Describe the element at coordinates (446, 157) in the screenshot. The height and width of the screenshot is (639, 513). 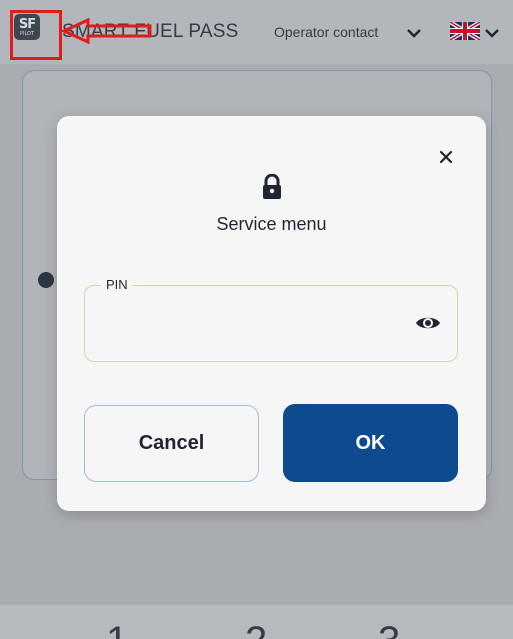
I see `close-icon` at that location.